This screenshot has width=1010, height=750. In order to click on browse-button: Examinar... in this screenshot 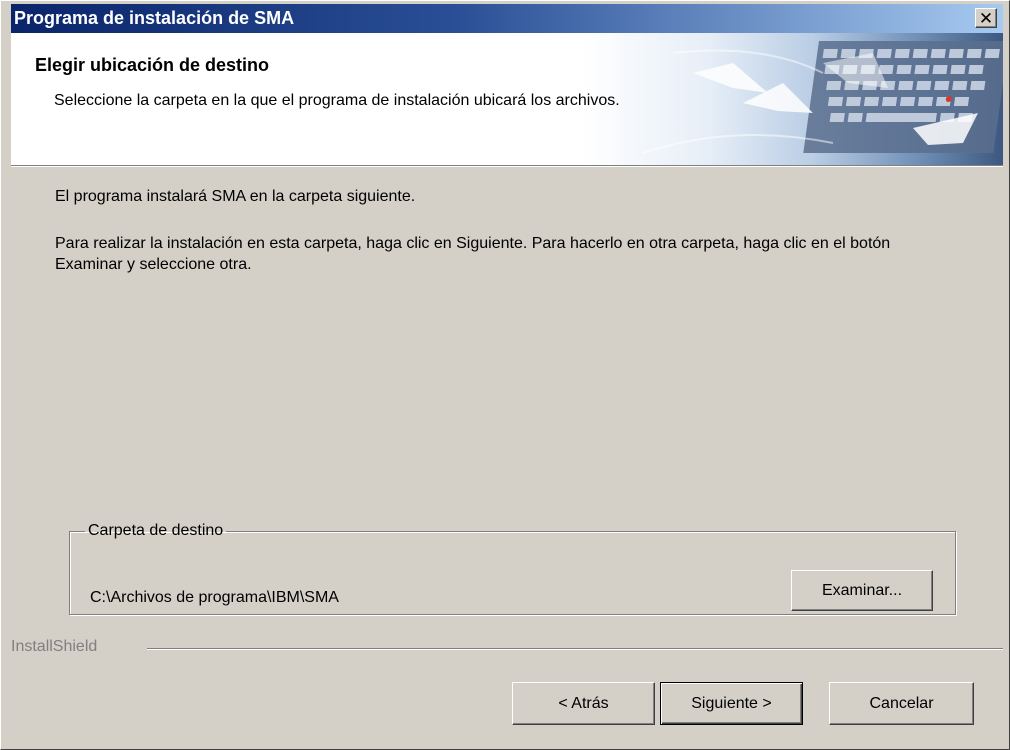, I will do `click(862, 590)`.